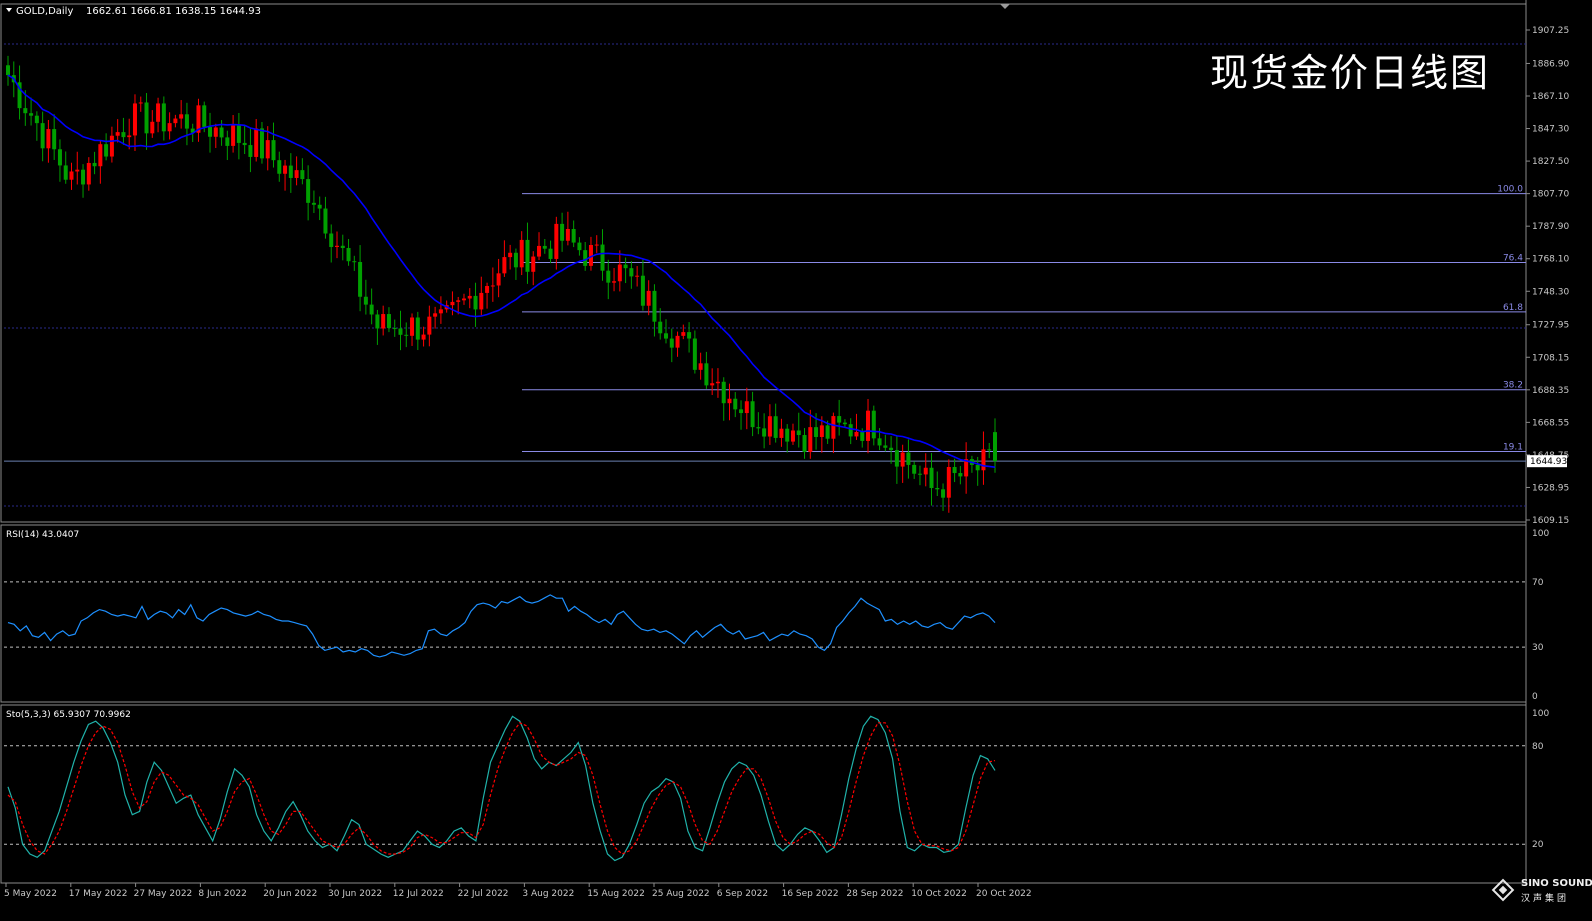 This screenshot has width=1592, height=921. Describe the element at coordinates (30, 894) in the screenshot. I see `time-tick-label: 5 May 2022` at that location.